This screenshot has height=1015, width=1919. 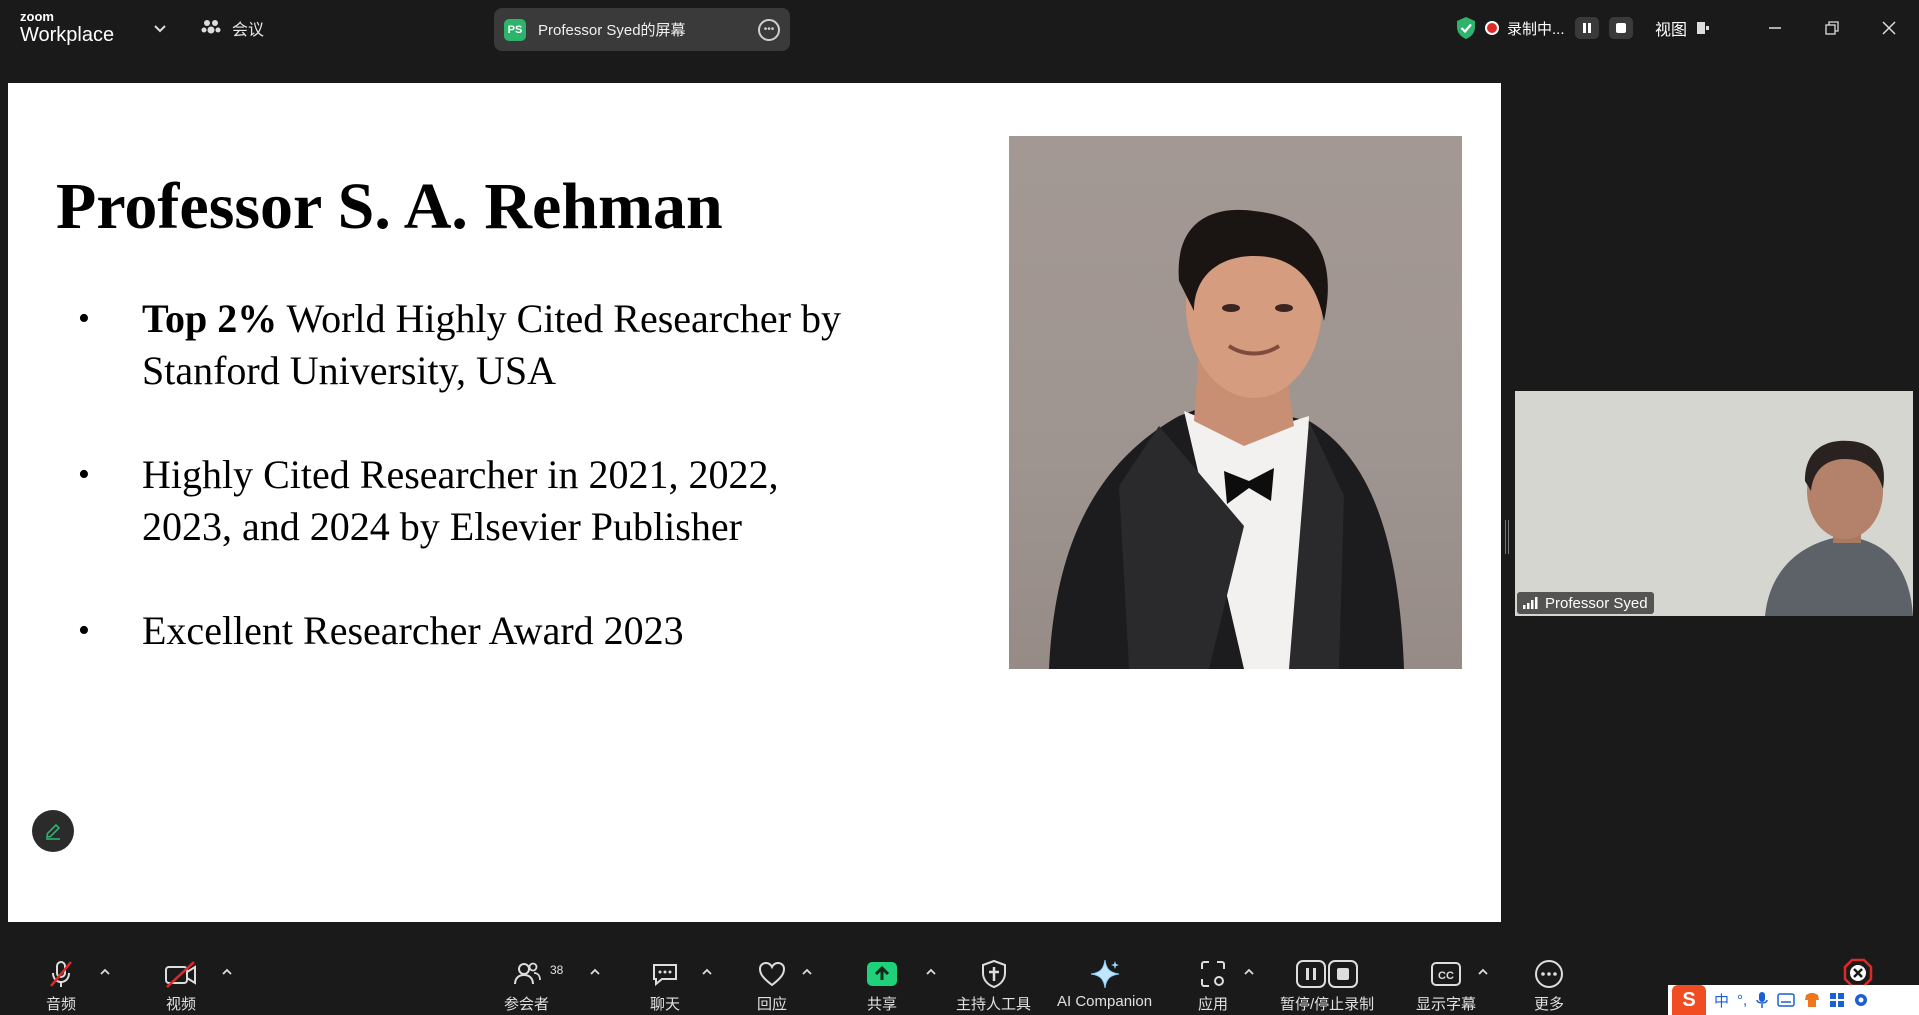 I want to click on stop-recording-button, so click(x=1620, y=28).